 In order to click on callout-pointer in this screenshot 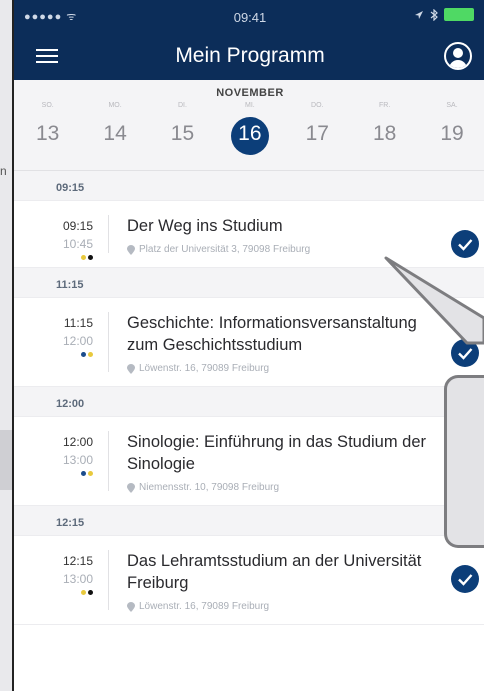, I will do `click(434, 300)`.